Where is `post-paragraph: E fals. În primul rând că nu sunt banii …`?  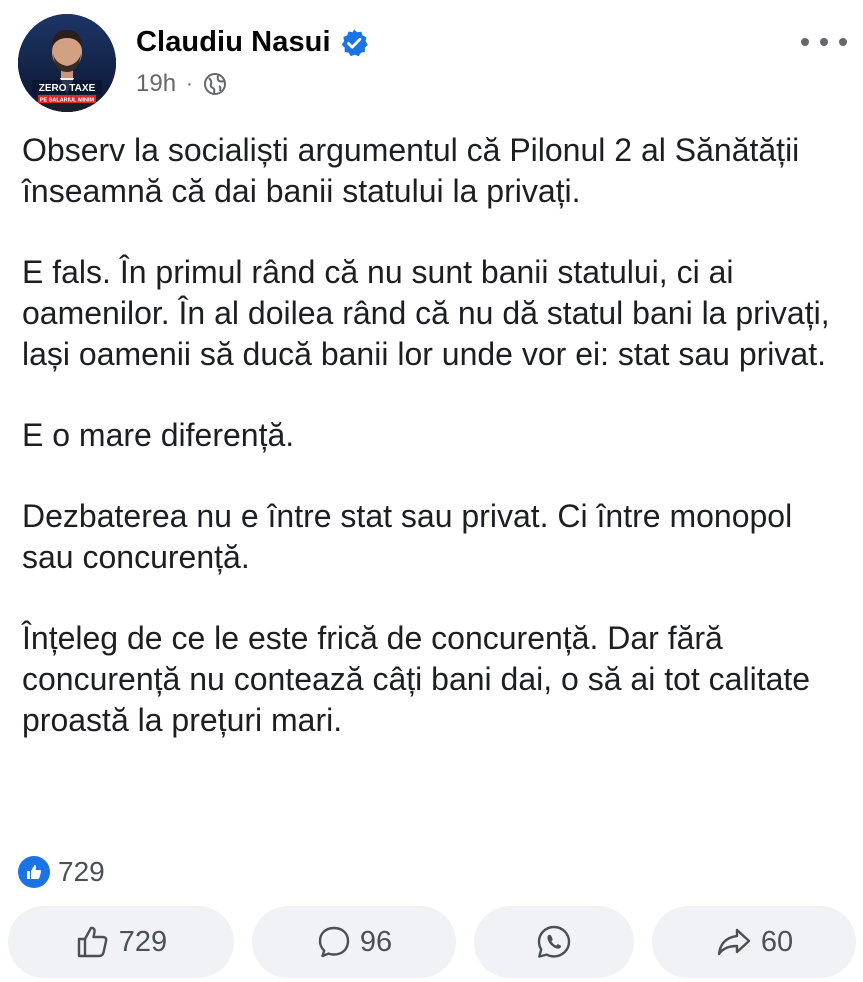 post-paragraph: E fals. În primul rând că nu sunt banii … is located at coordinates (426, 313).